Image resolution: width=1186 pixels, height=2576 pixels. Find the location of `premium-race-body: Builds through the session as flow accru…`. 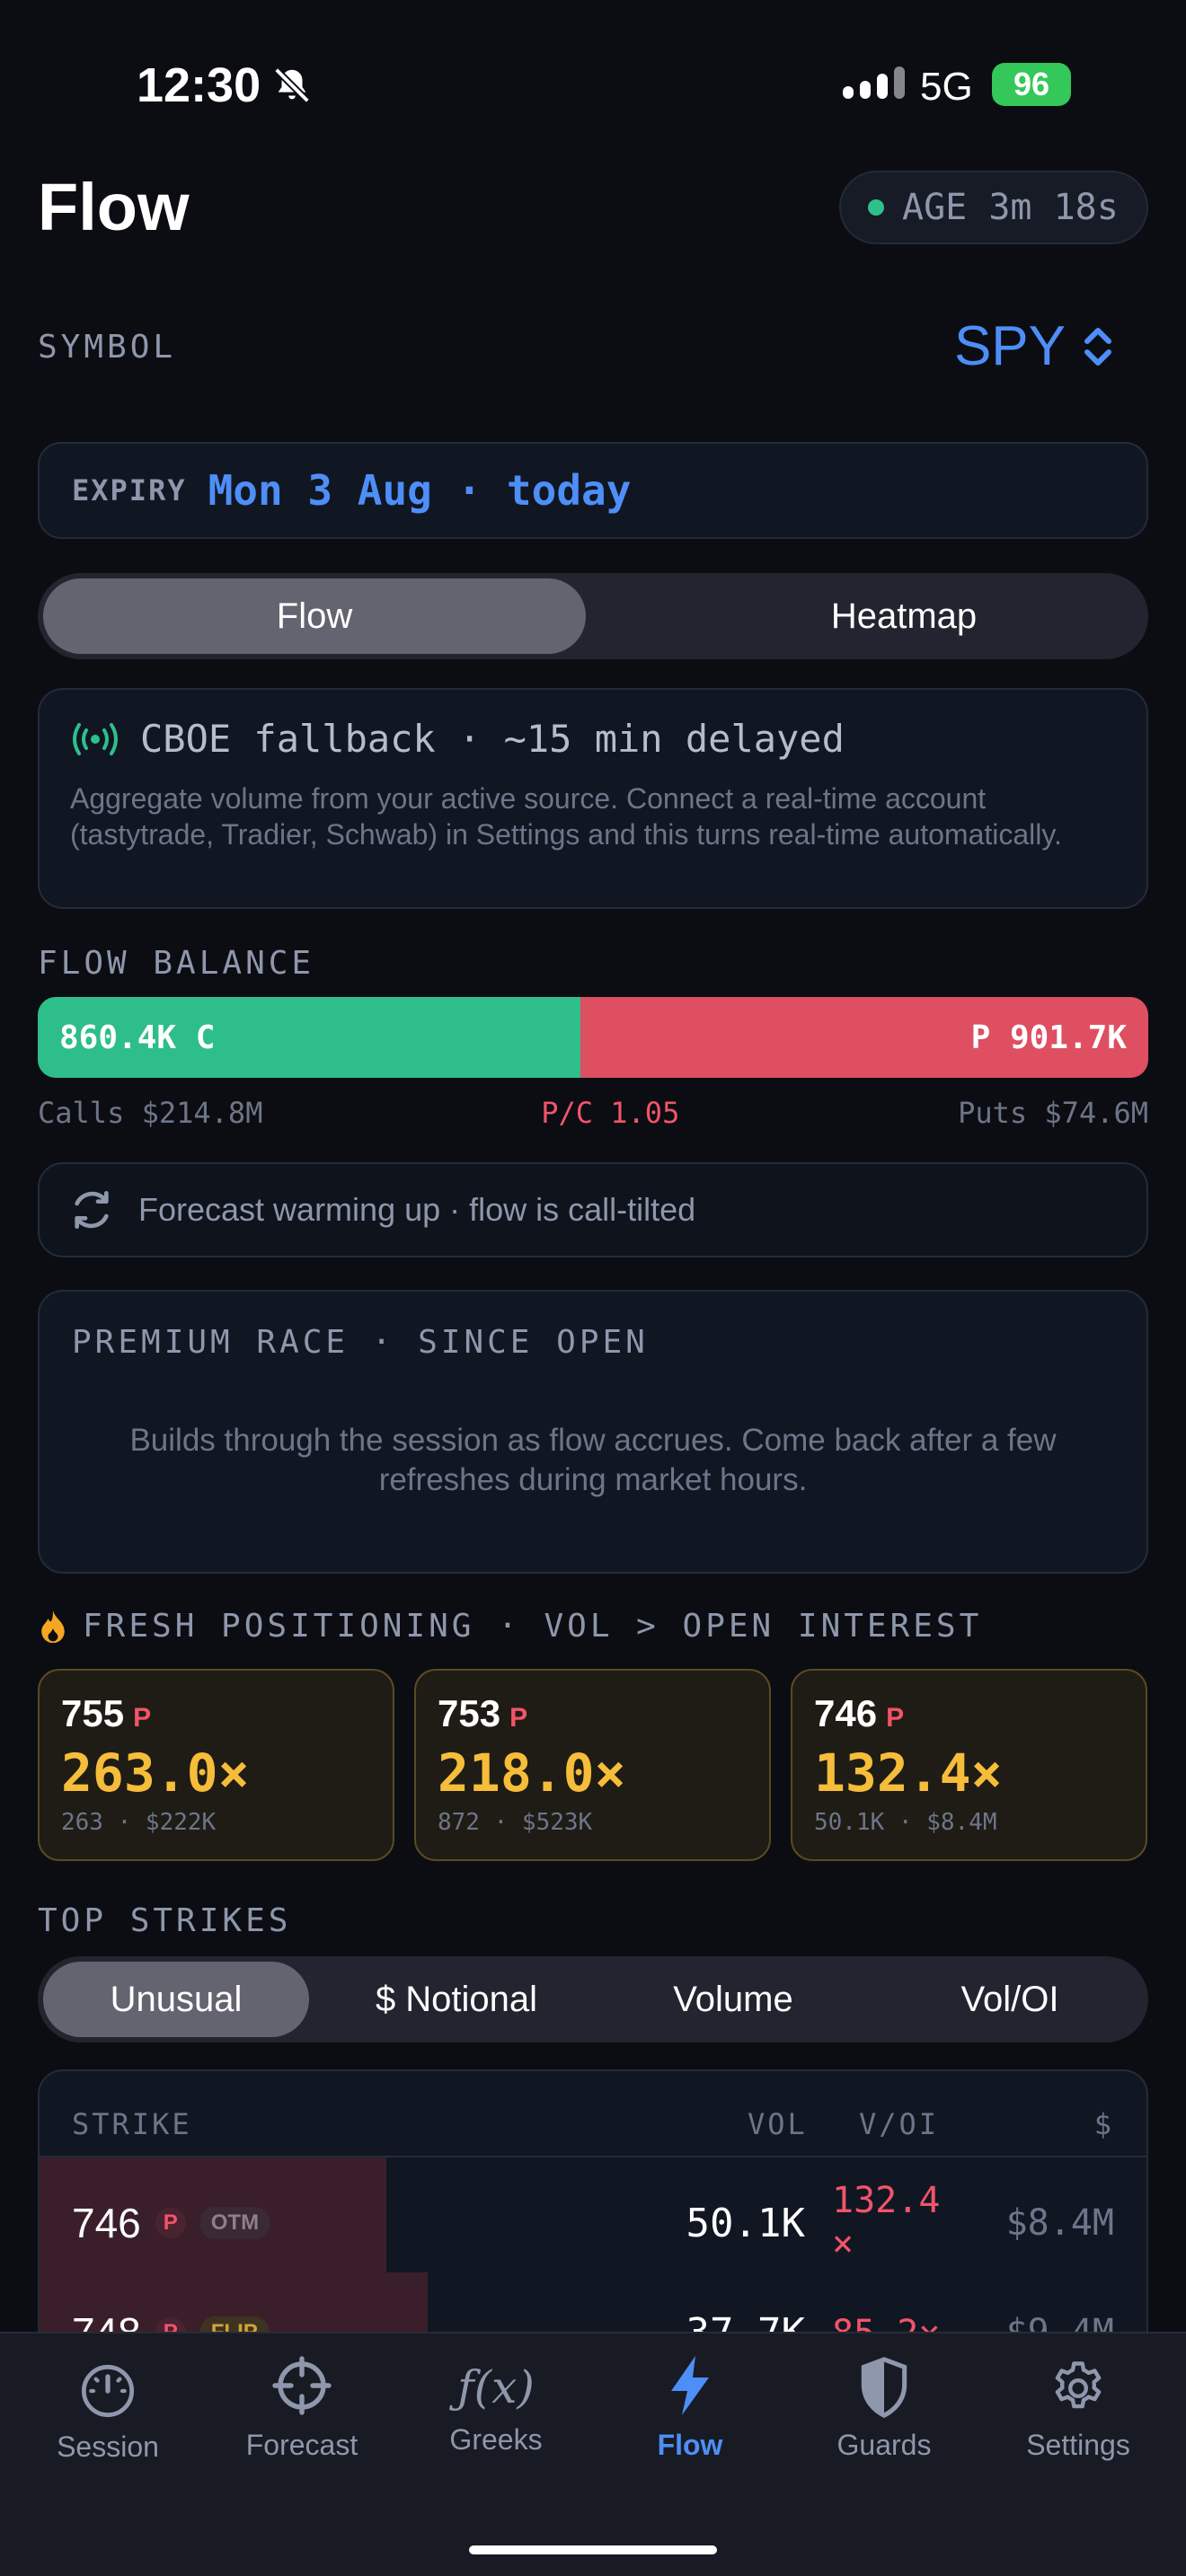

premium-race-body: Builds through the session as flow accru… is located at coordinates (593, 1460).